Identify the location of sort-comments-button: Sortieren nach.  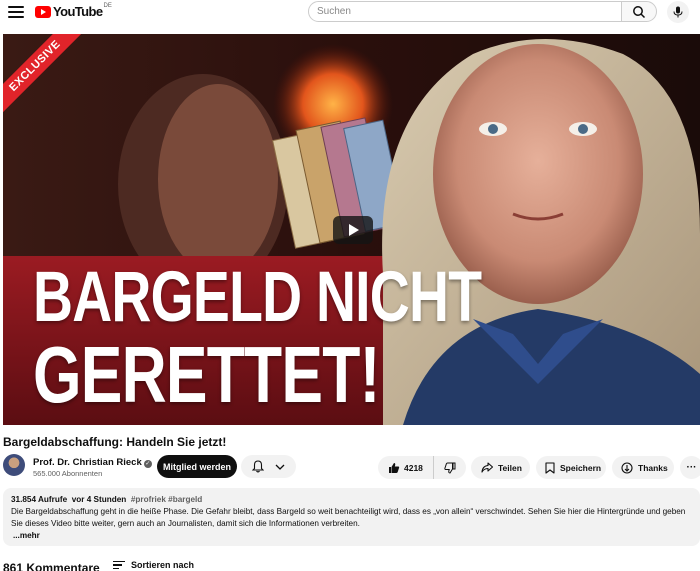
(153, 565).